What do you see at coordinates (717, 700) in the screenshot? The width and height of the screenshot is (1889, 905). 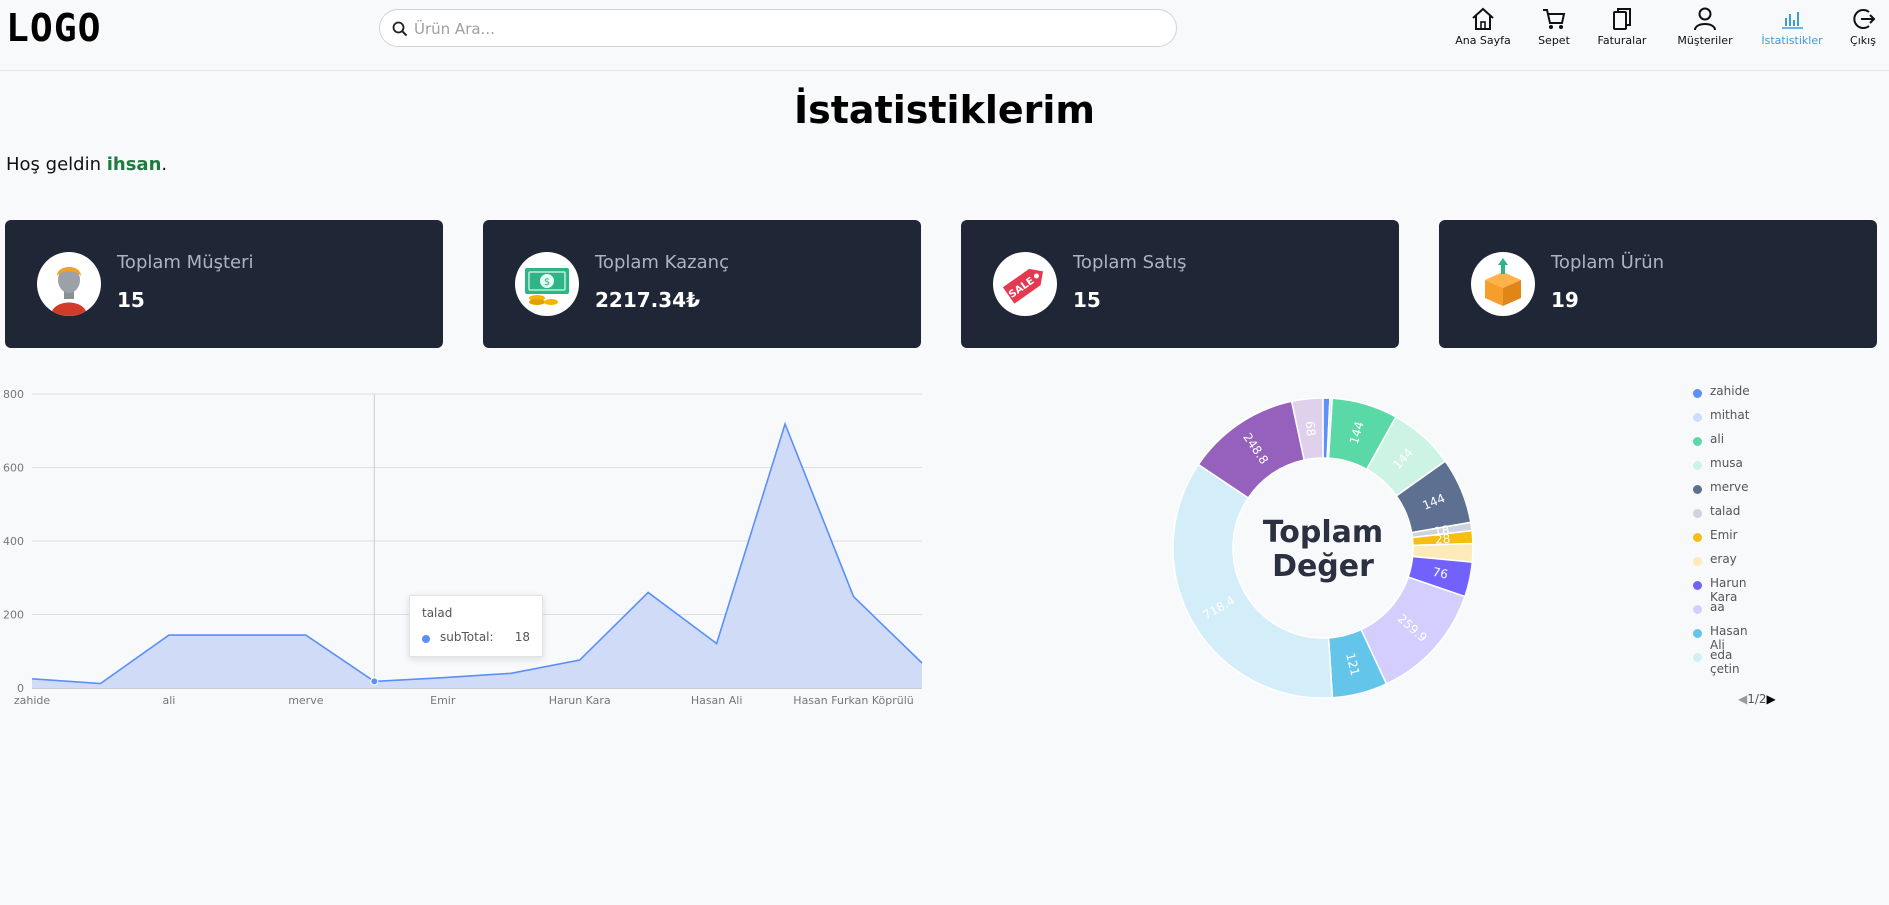 I see `x-tick-label: Hasan Ali` at bounding box center [717, 700].